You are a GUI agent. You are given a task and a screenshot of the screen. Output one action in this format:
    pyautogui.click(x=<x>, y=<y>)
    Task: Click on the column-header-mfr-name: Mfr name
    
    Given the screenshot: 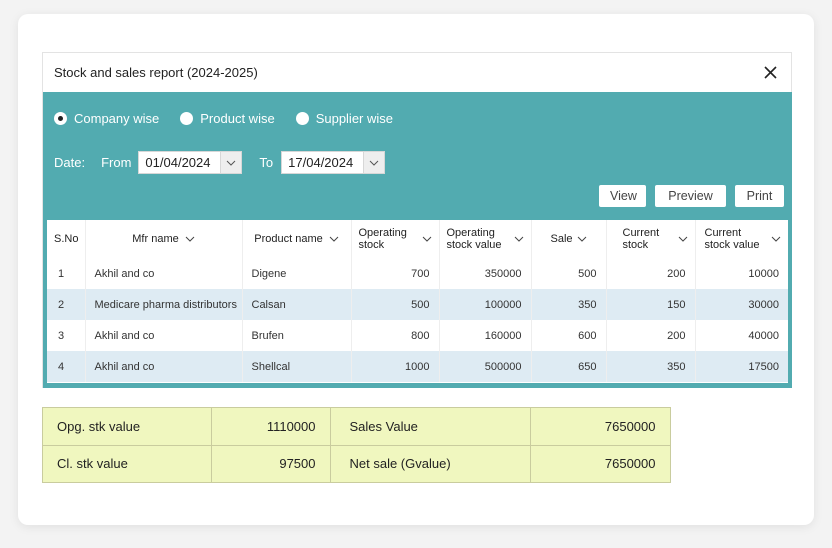 What is the action you would take?
    pyautogui.click(x=164, y=239)
    